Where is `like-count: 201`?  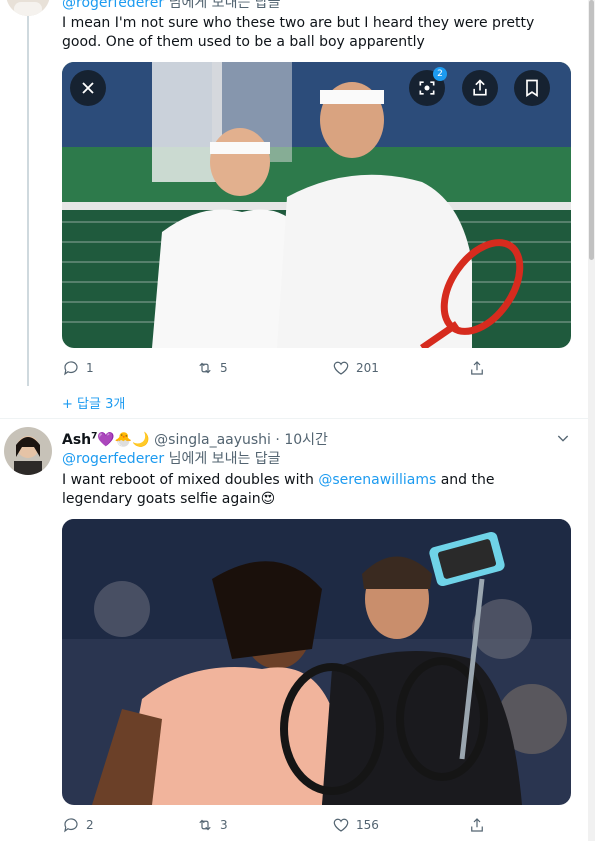 like-count: 201 is located at coordinates (367, 368).